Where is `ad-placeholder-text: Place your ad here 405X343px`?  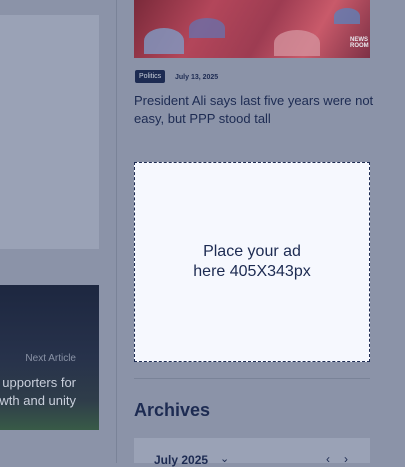
ad-placeholder-text: Place your ad here 405X343px is located at coordinates (252, 262).